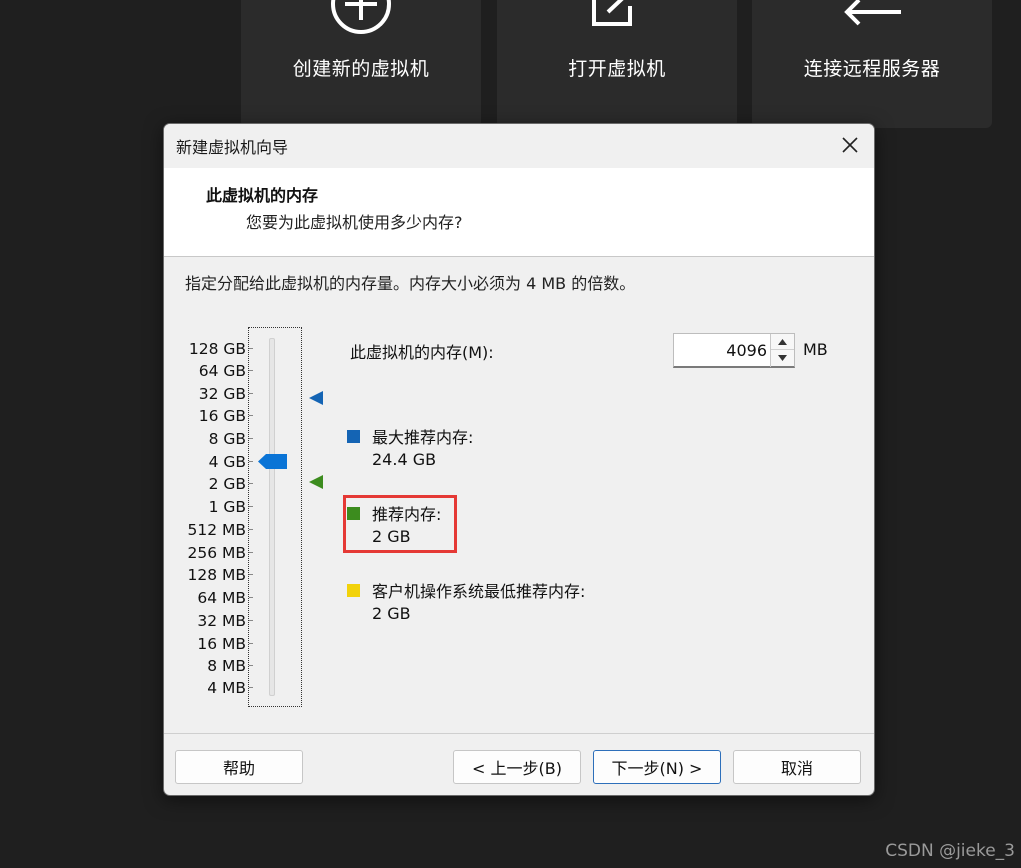 The image size is (1021, 868). Describe the element at coordinates (226, 666) in the screenshot. I see `scale-label: 8 MB` at that location.